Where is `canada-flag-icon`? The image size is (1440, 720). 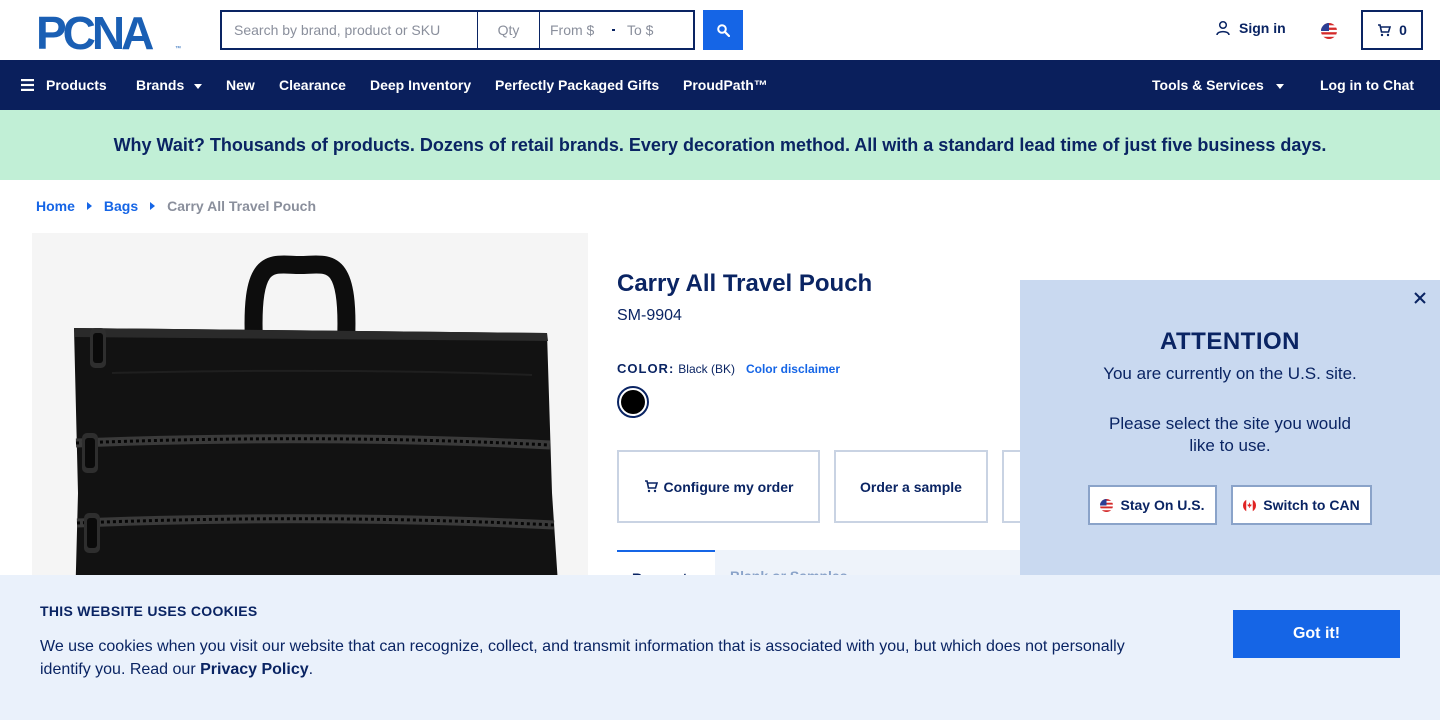
canada-flag-icon is located at coordinates (1250, 505).